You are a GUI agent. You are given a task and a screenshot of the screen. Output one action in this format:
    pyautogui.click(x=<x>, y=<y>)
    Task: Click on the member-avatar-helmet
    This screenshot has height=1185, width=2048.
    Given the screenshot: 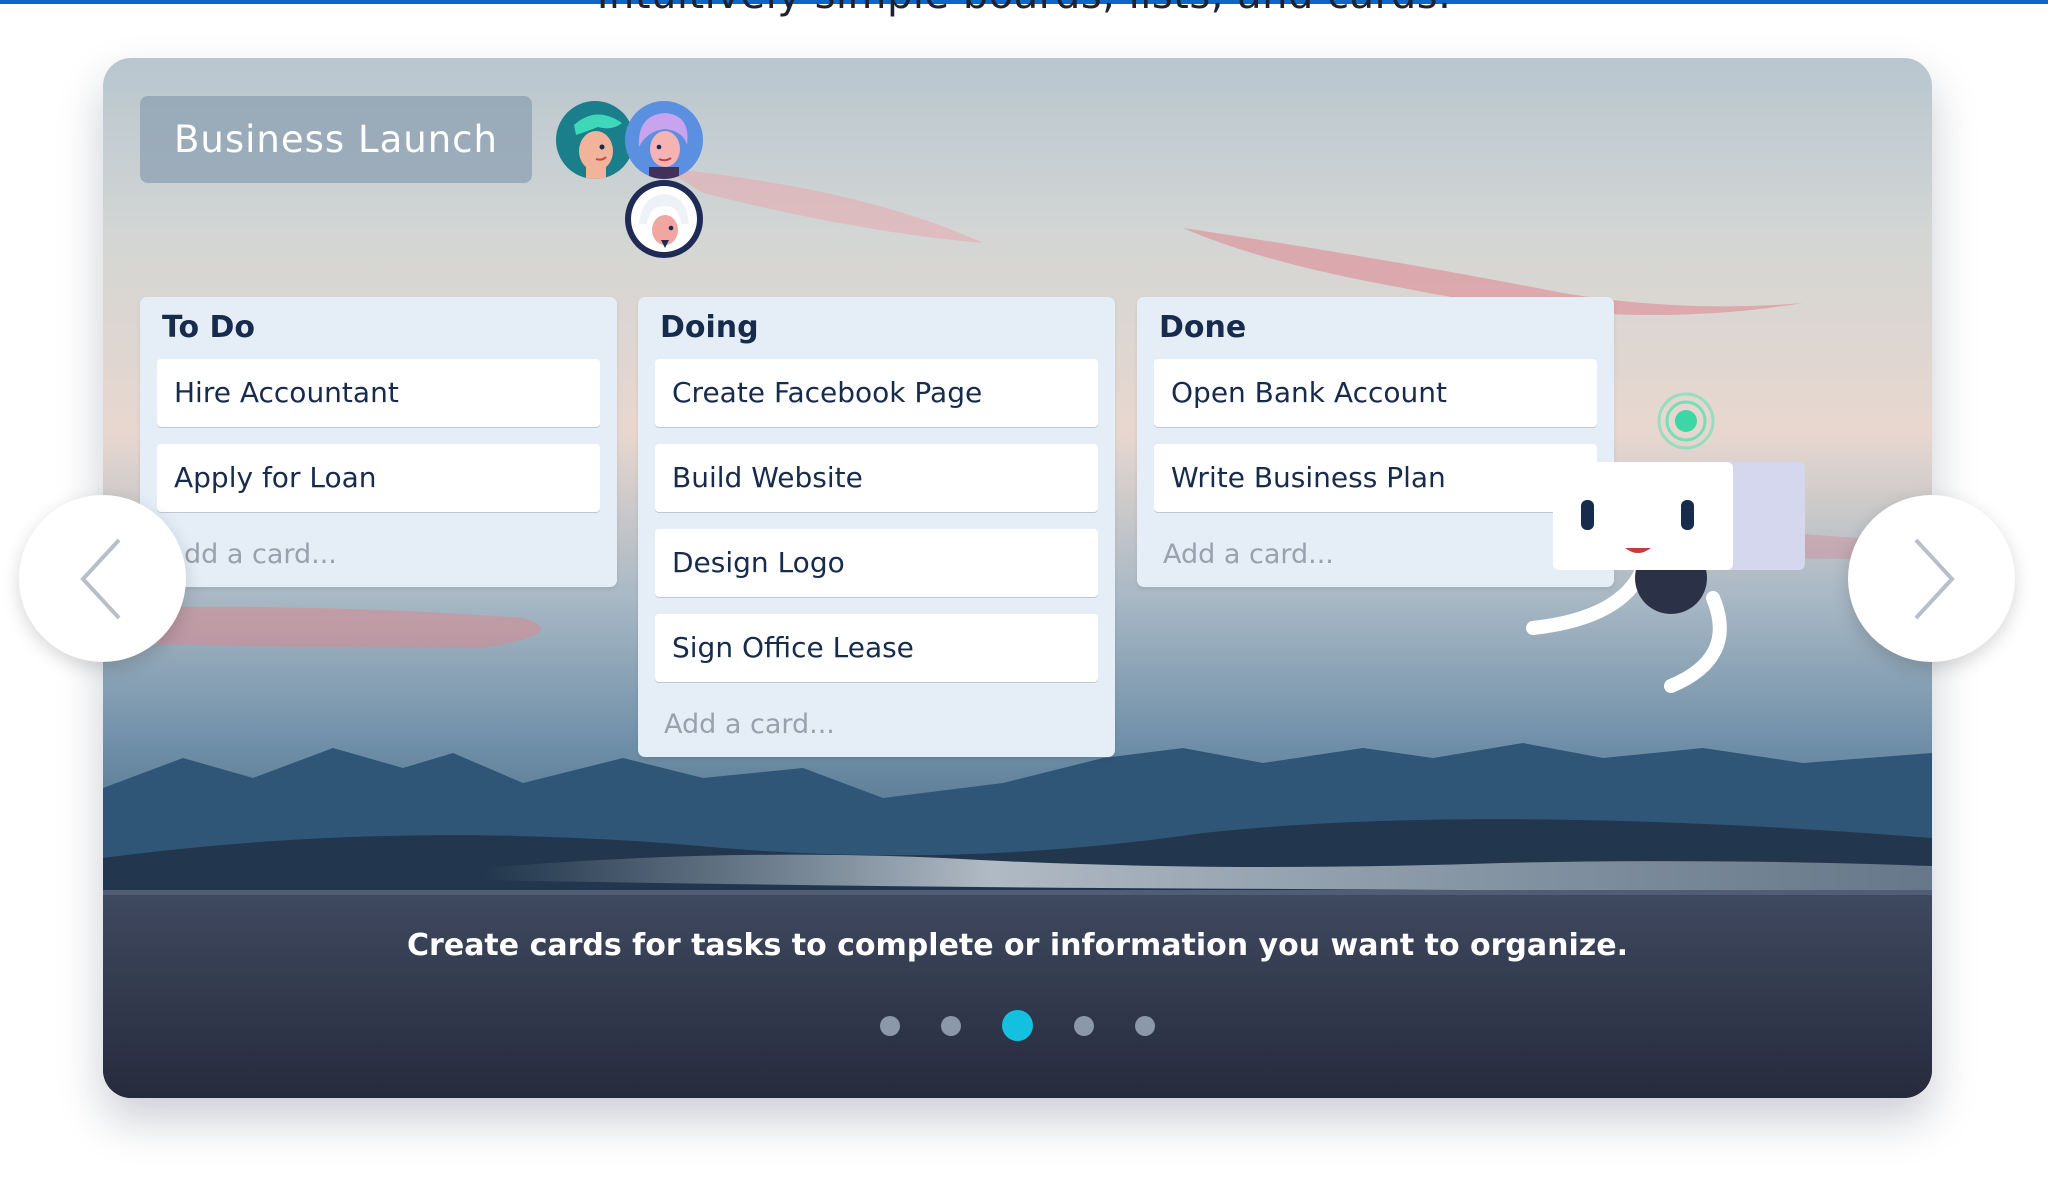 What is the action you would take?
    pyautogui.click(x=664, y=219)
    